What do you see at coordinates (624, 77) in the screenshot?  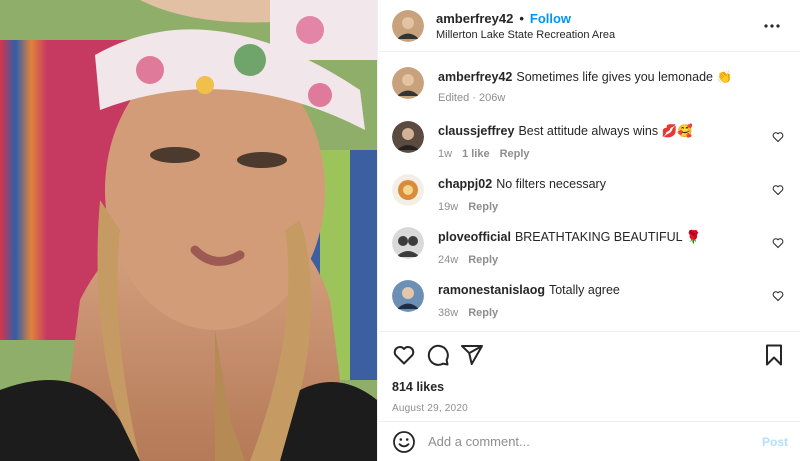 I see `caption-text: Sometimes life gives you lemonade 👏` at bounding box center [624, 77].